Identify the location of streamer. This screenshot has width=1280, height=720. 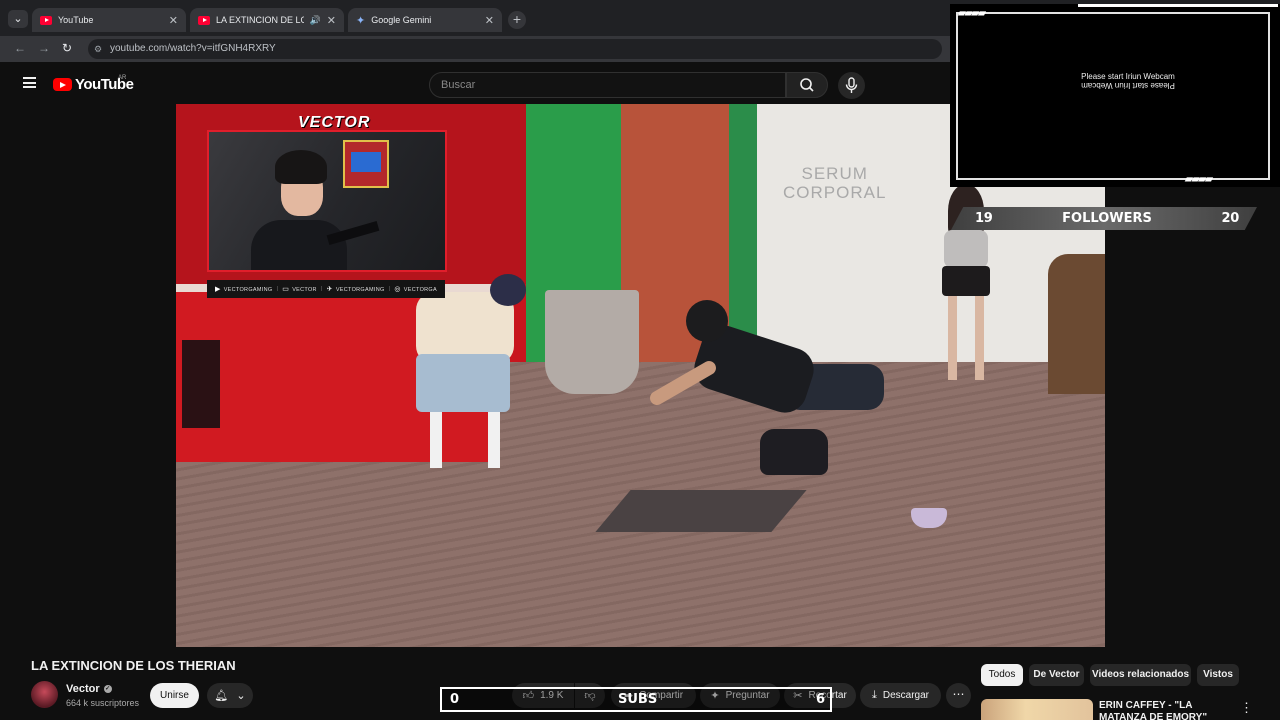
(315, 210).